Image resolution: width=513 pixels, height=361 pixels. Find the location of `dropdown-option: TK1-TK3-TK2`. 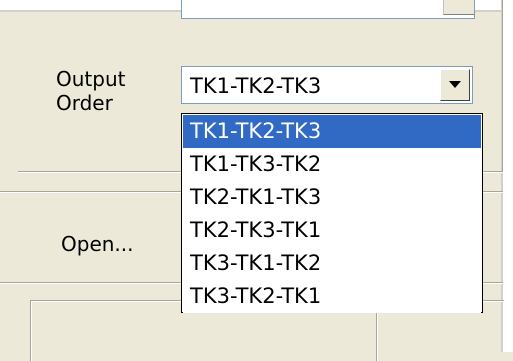

dropdown-option: TK1-TK3-TK2 is located at coordinates (332, 164).